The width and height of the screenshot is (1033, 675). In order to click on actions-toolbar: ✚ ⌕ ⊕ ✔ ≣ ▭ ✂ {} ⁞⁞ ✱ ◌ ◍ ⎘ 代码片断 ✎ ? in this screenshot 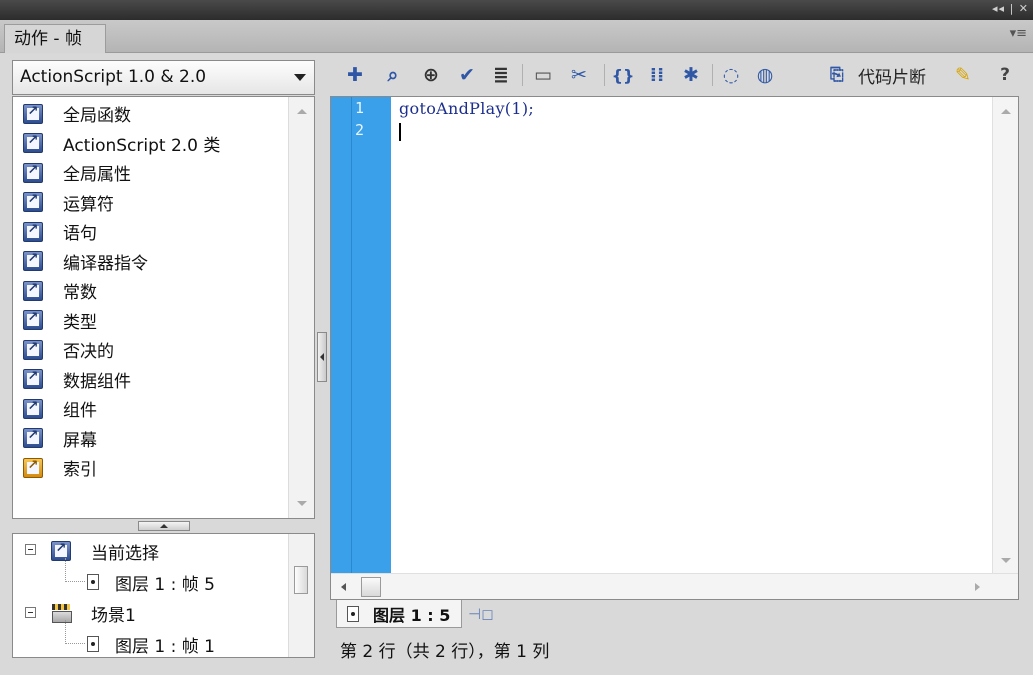, I will do `click(680, 75)`.